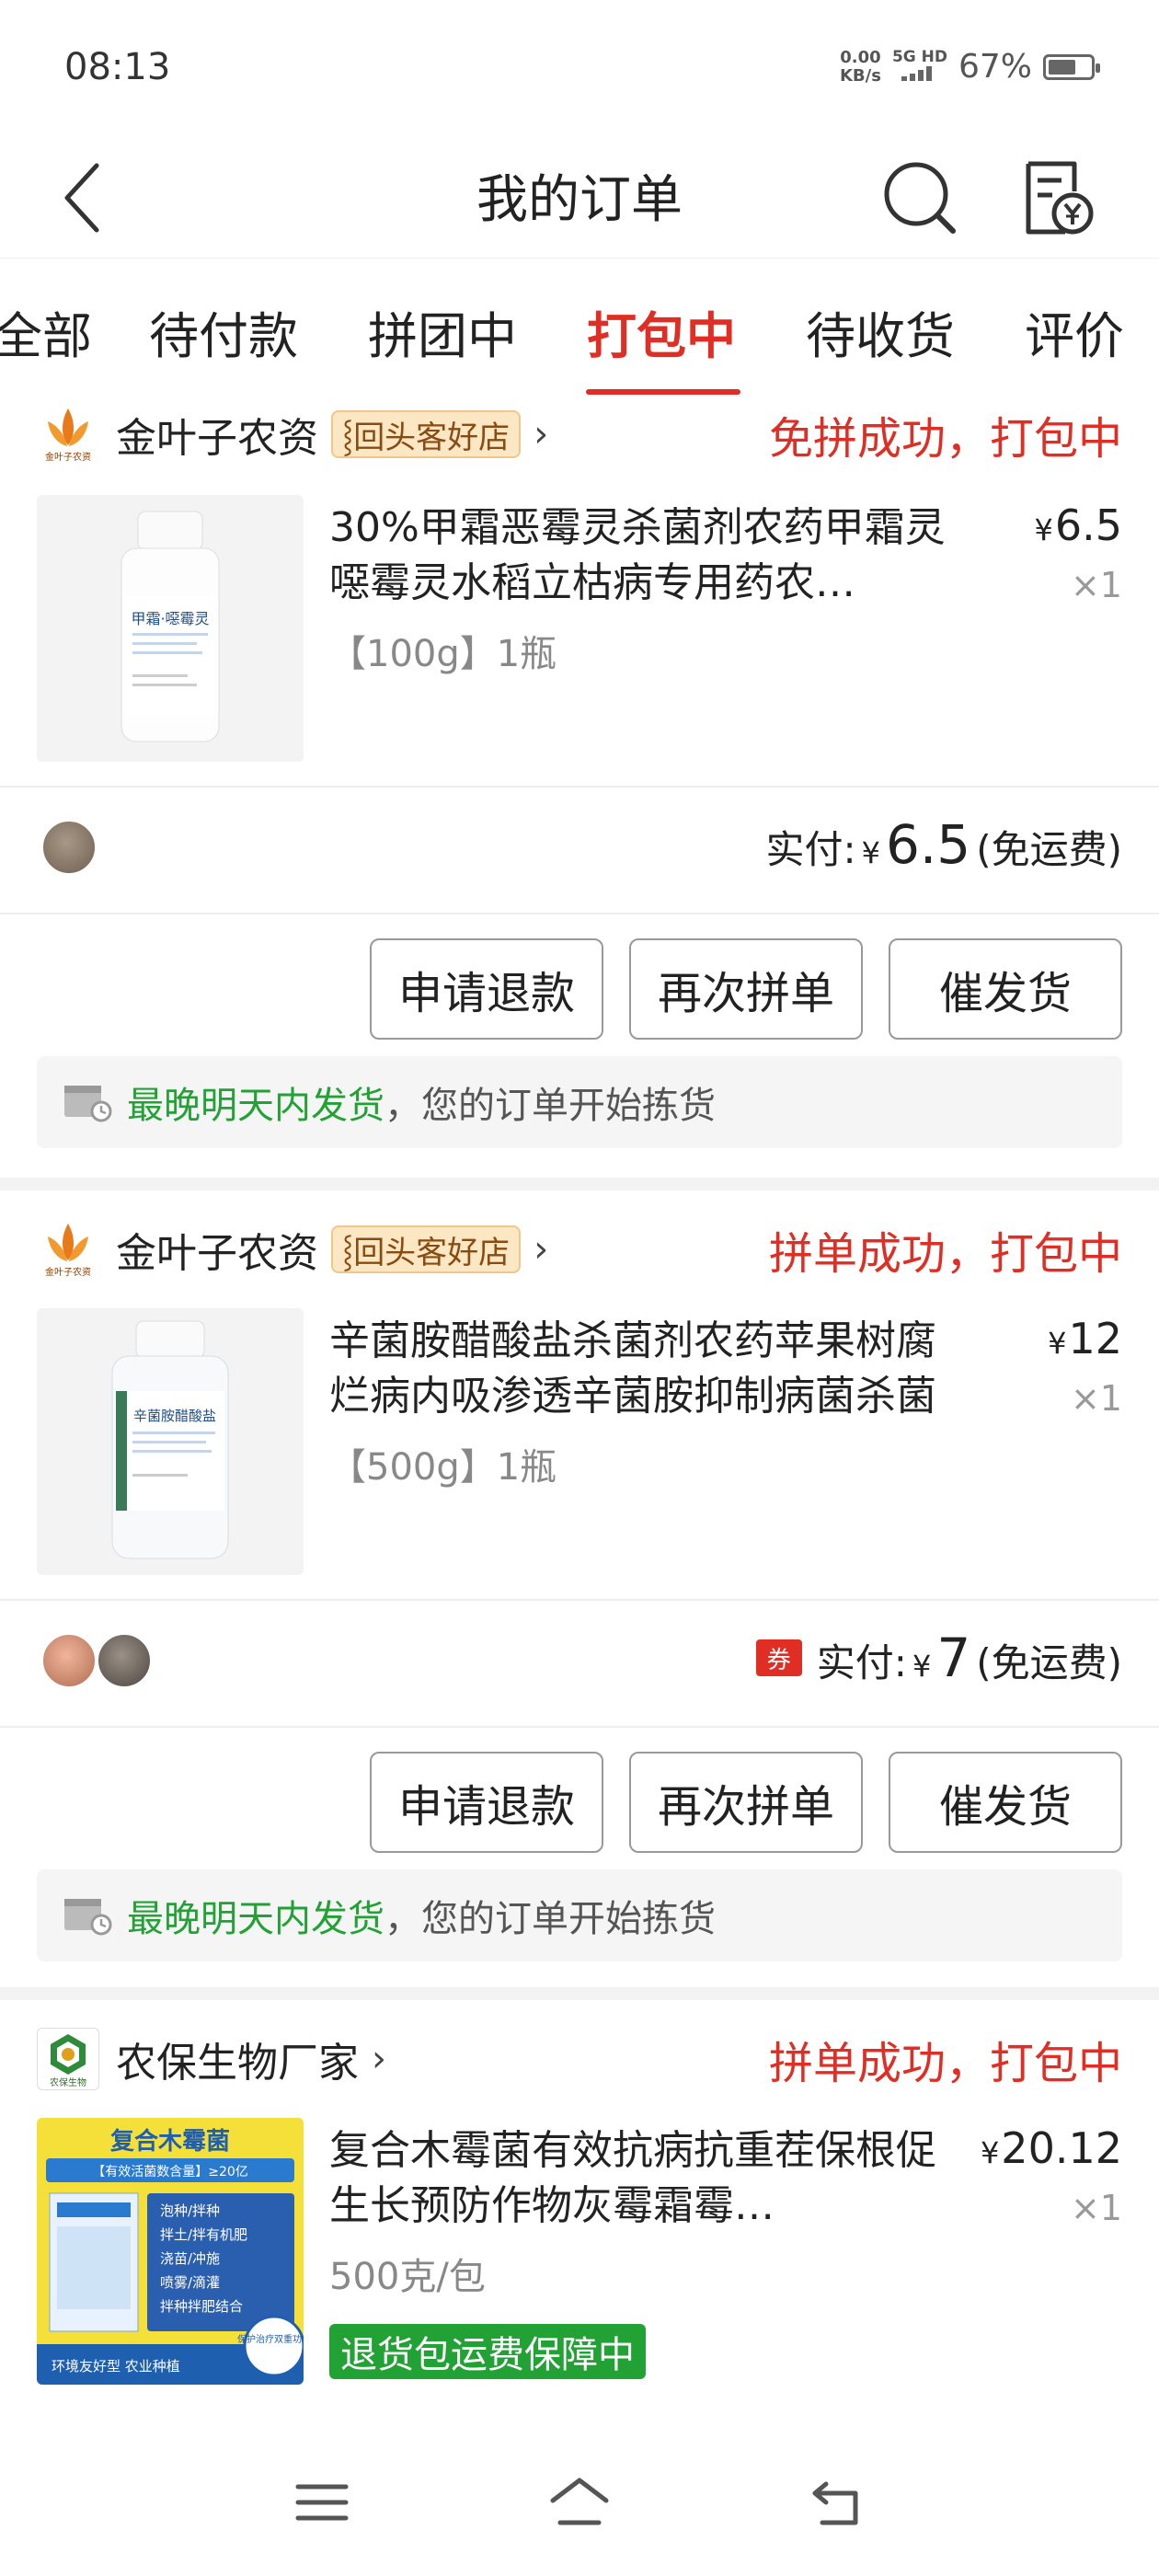  I want to click on product-image: 甲霜·噁霉灵, so click(170, 628).